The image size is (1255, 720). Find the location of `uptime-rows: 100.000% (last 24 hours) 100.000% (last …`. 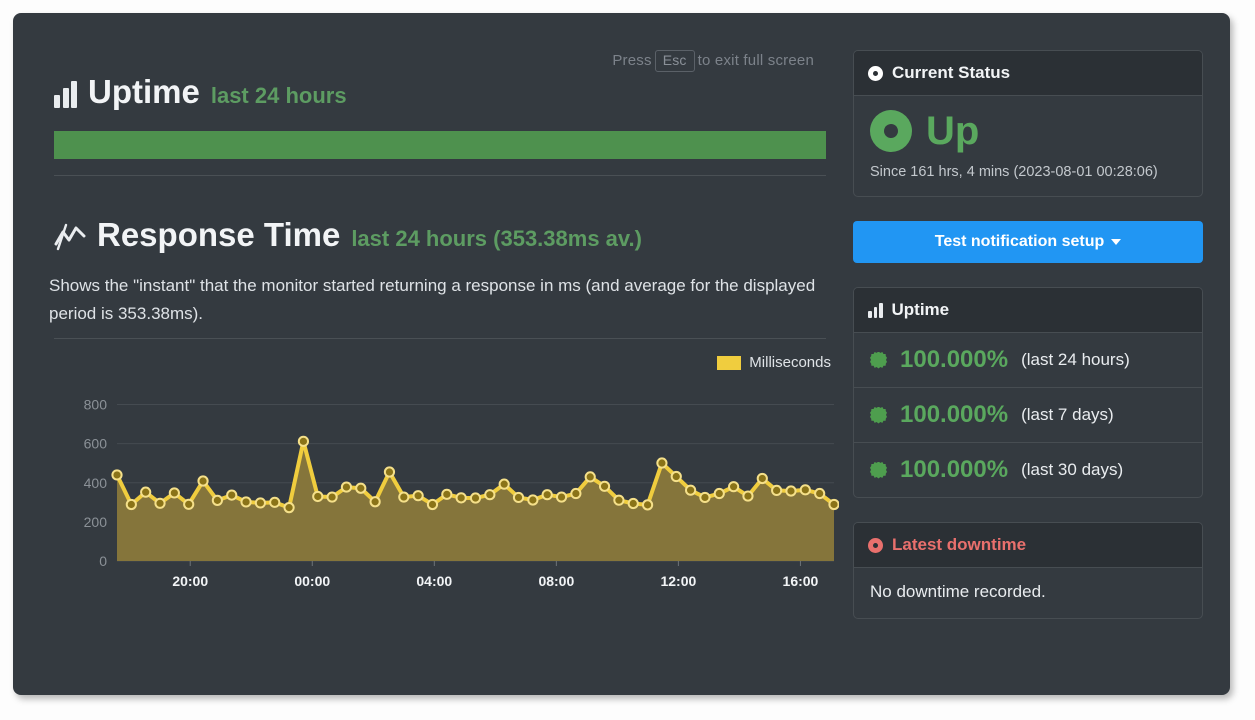

uptime-rows: 100.000% (last 24 hours) 100.000% (last … is located at coordinates (1028, 415).